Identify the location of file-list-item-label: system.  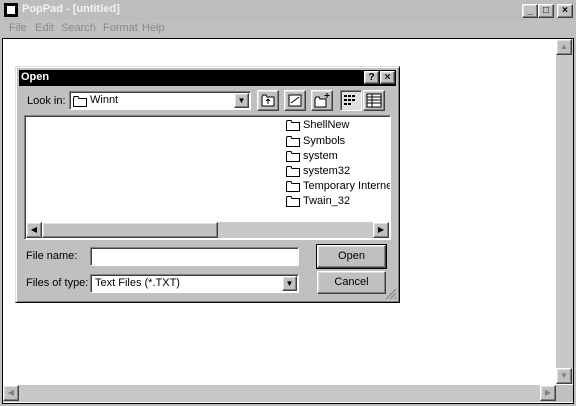
(320, 156).